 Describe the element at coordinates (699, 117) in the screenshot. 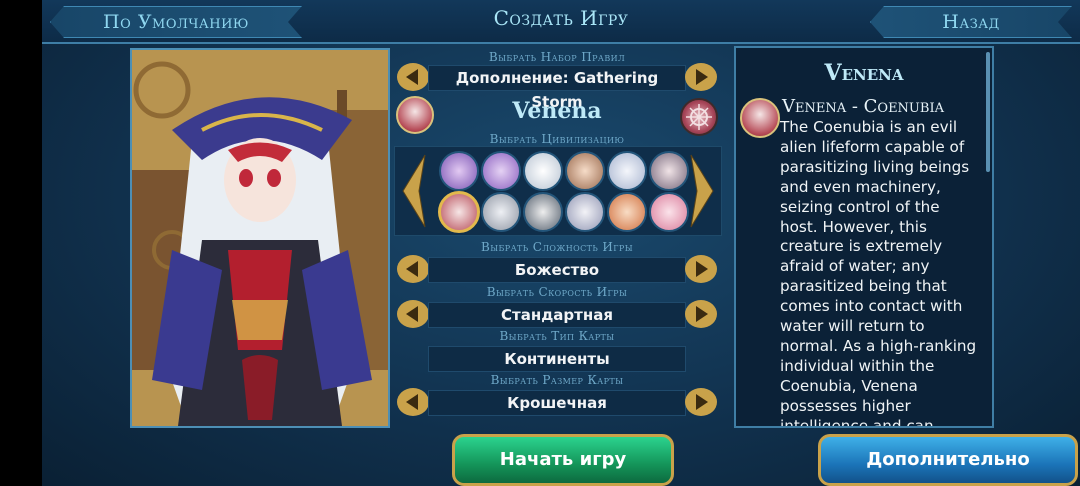

I see `random-civ-icon` at that location.